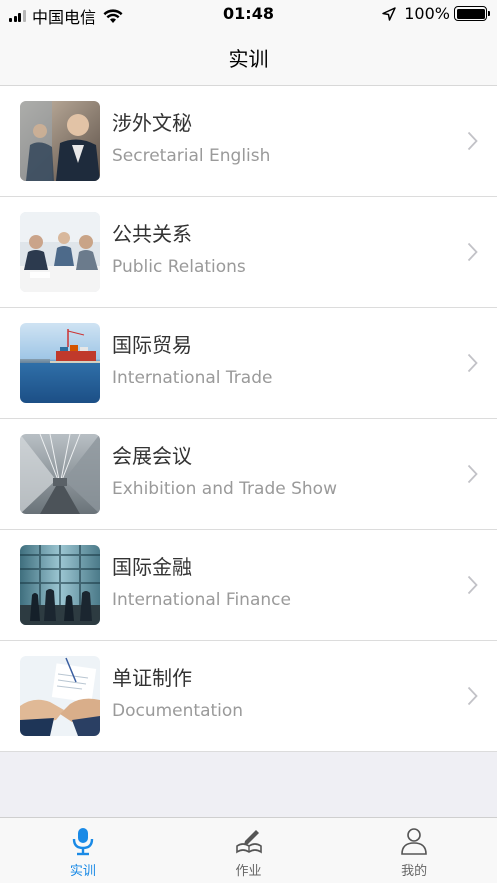  I want to click on international-finance-thumbnail, so click(60, 585).